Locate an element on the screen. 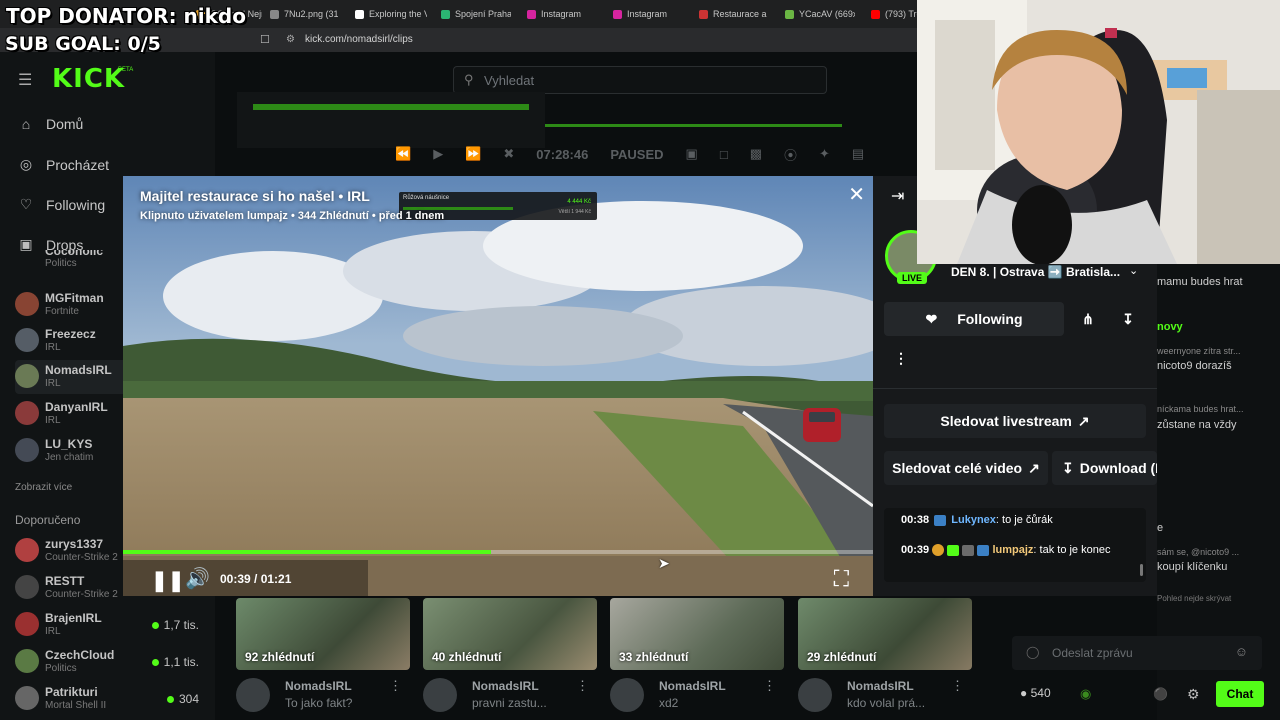 The image size is (1280, 720). external-link-icon: ↗ is located at coordinates (1083, 420).